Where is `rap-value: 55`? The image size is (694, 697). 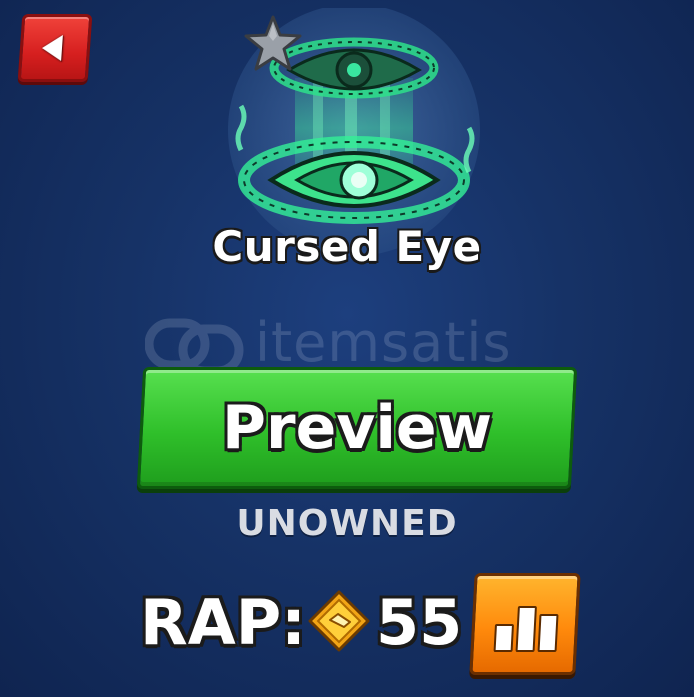
rap-value: 55 is located at coordinates (419, 622).